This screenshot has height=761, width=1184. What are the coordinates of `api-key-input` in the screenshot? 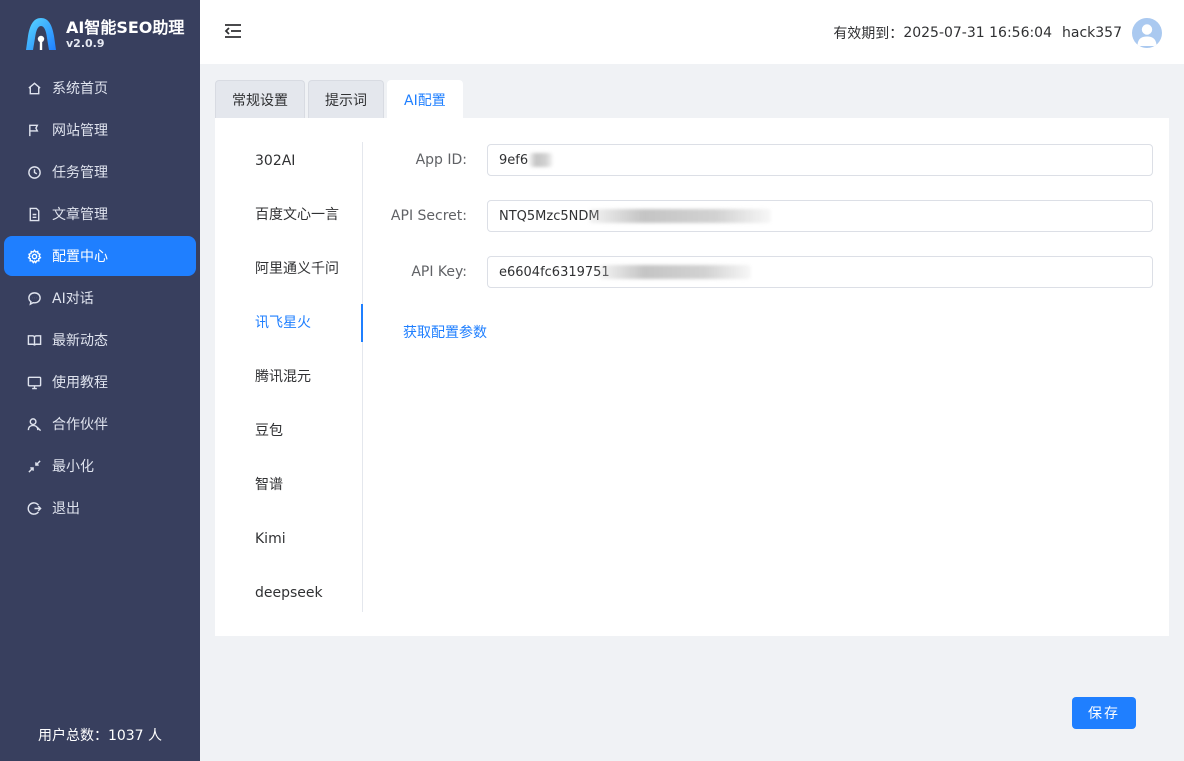 It's located at (820, 272).